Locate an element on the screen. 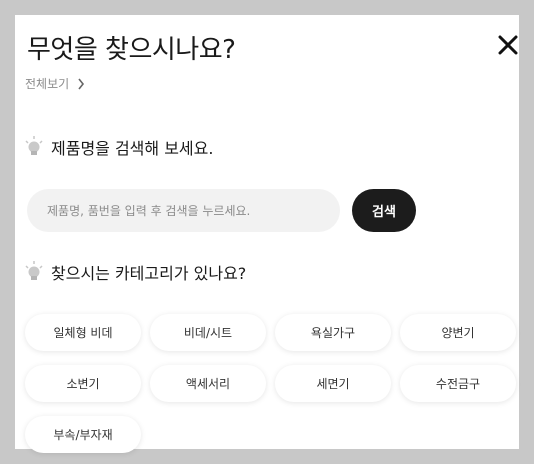 The height and width of the screenshot is (464, 534). category-heading-text: 찾으시는 카테고리가 있나요? is located at coordinates (149, 273).